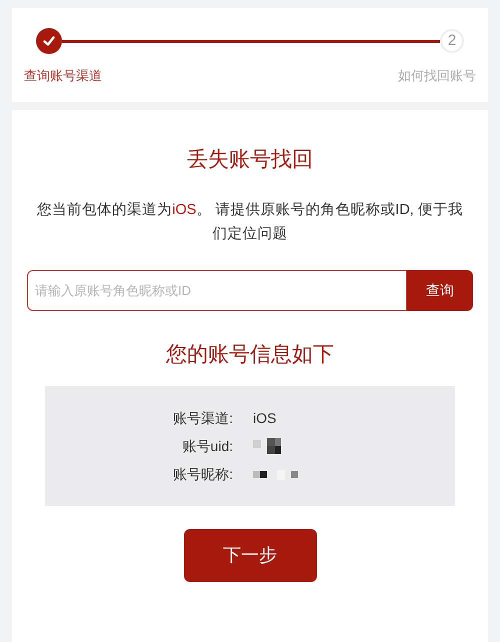  Describe the element at coordinates (250, 222) in the screenshot. I see `description-text: 您当前包体的渠道为iOS。 请提供原账号的角色昵称或ID, 便于我们定位问题` at that location.